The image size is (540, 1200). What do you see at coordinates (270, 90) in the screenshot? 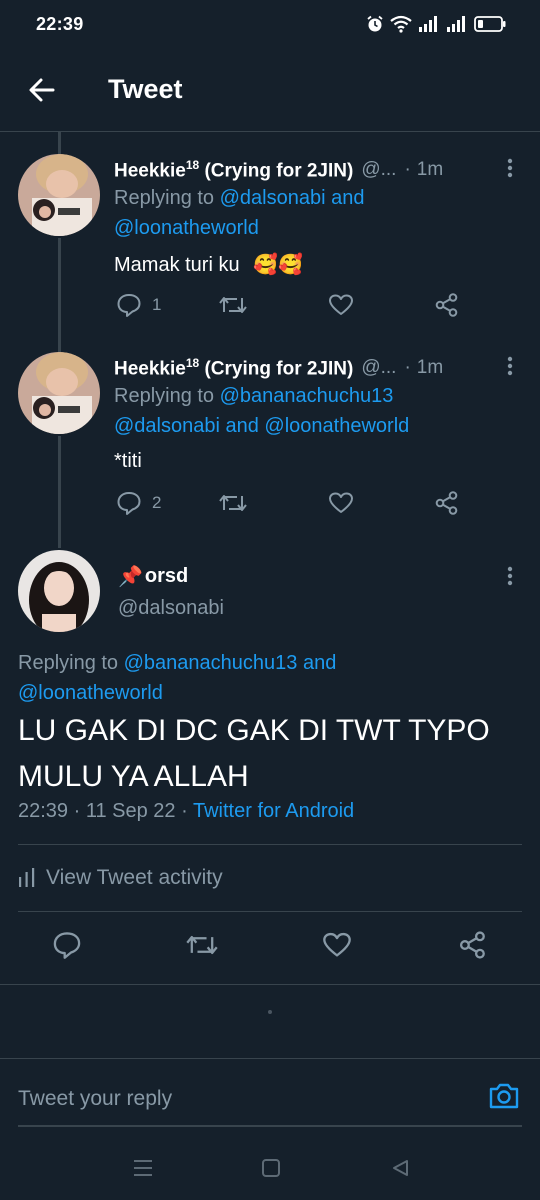
I see `app-header: Tweet` at bounding box center [270, 90].